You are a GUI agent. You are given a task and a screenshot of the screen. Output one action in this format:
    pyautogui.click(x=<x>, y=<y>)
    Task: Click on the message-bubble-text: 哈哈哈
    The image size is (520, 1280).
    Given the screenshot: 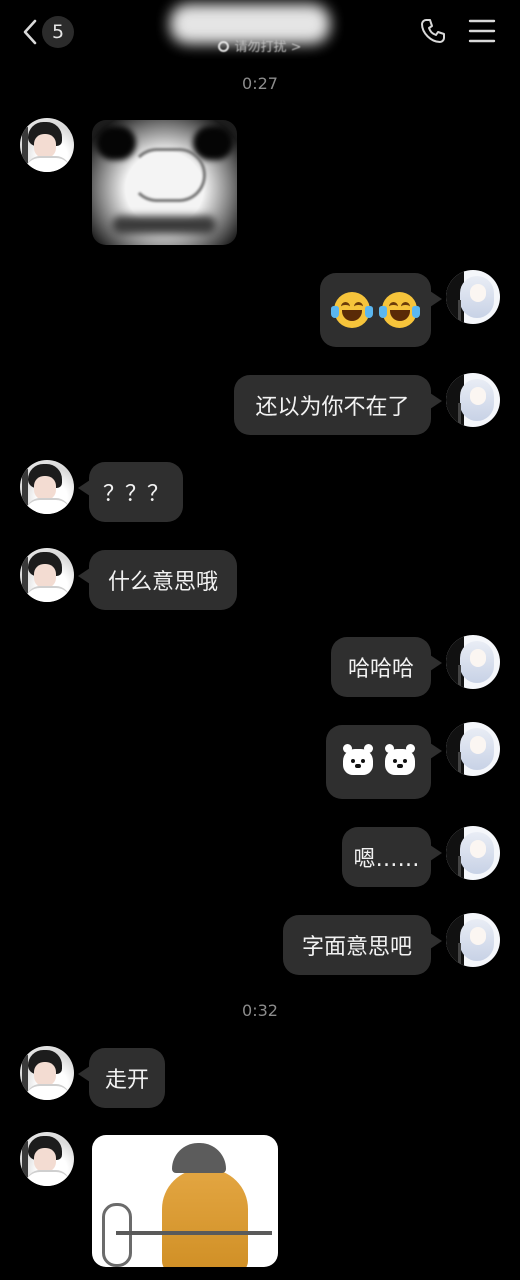 What is the action you would take?
    pyautogui.click(x=386, y=667)
    